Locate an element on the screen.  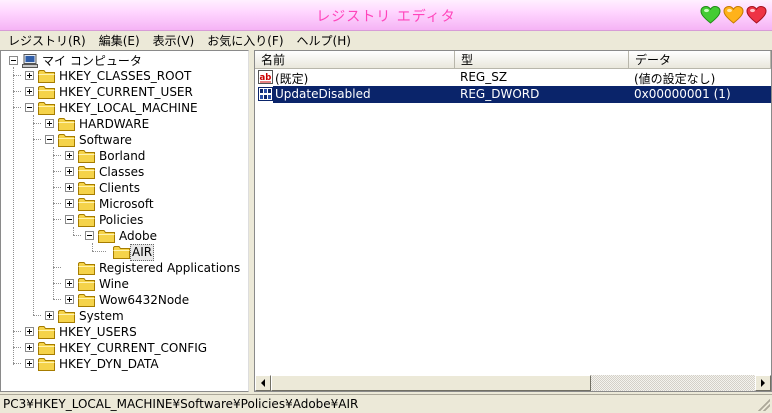
resize-grip-icon is located at coordinates (764, 405).